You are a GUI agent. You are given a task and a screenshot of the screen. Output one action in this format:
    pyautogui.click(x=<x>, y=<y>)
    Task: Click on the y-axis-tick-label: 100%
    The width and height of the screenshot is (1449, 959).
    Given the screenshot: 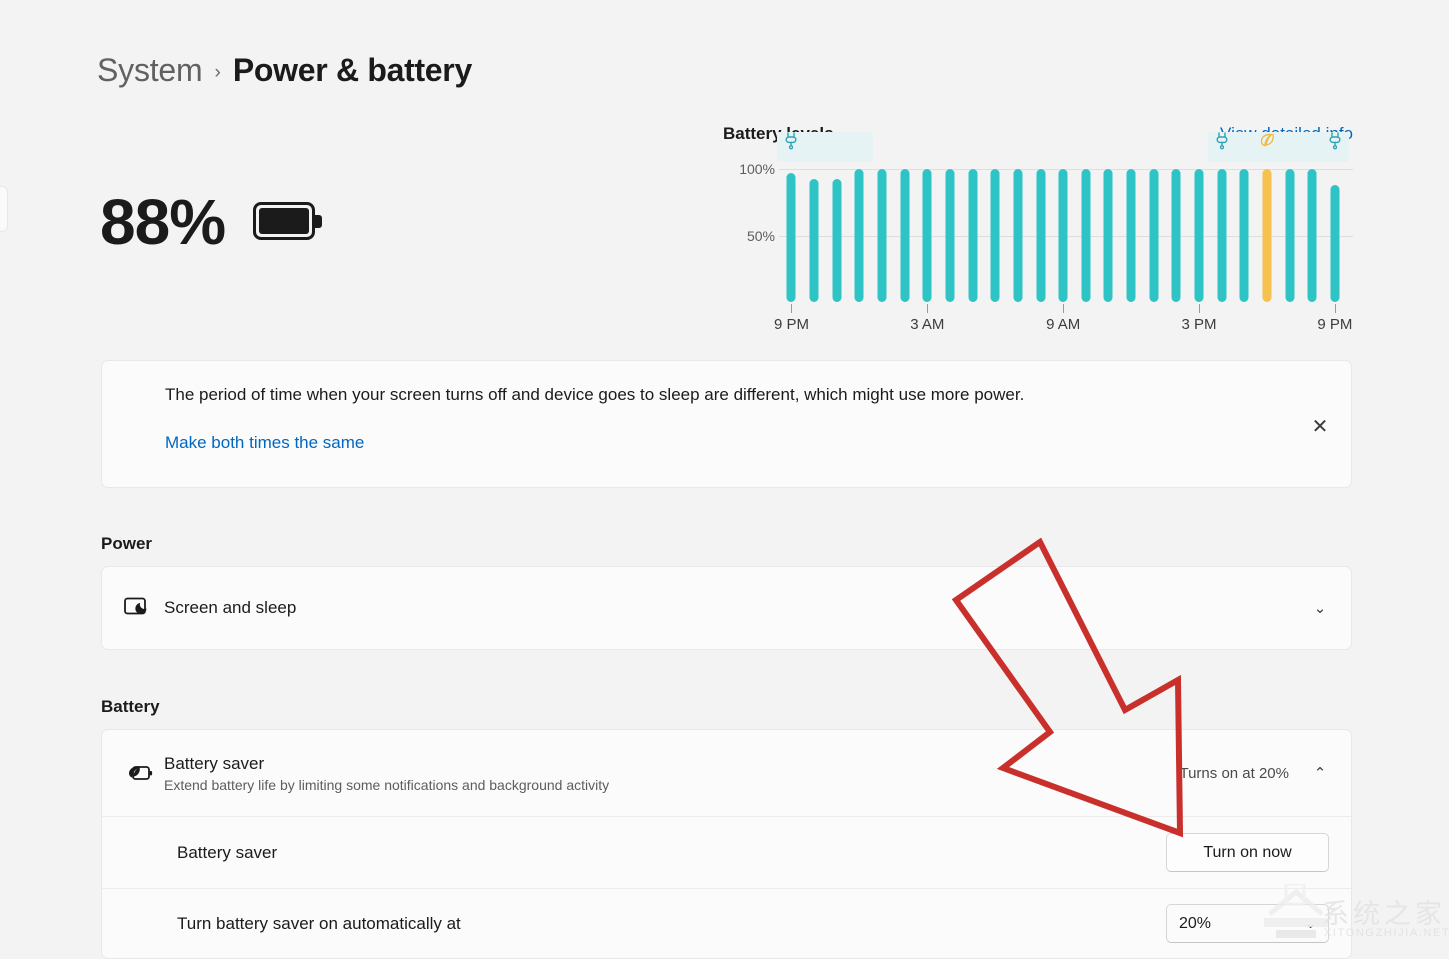 What is the action you would take?
    pyautogui.click(x=757, y=169)
    